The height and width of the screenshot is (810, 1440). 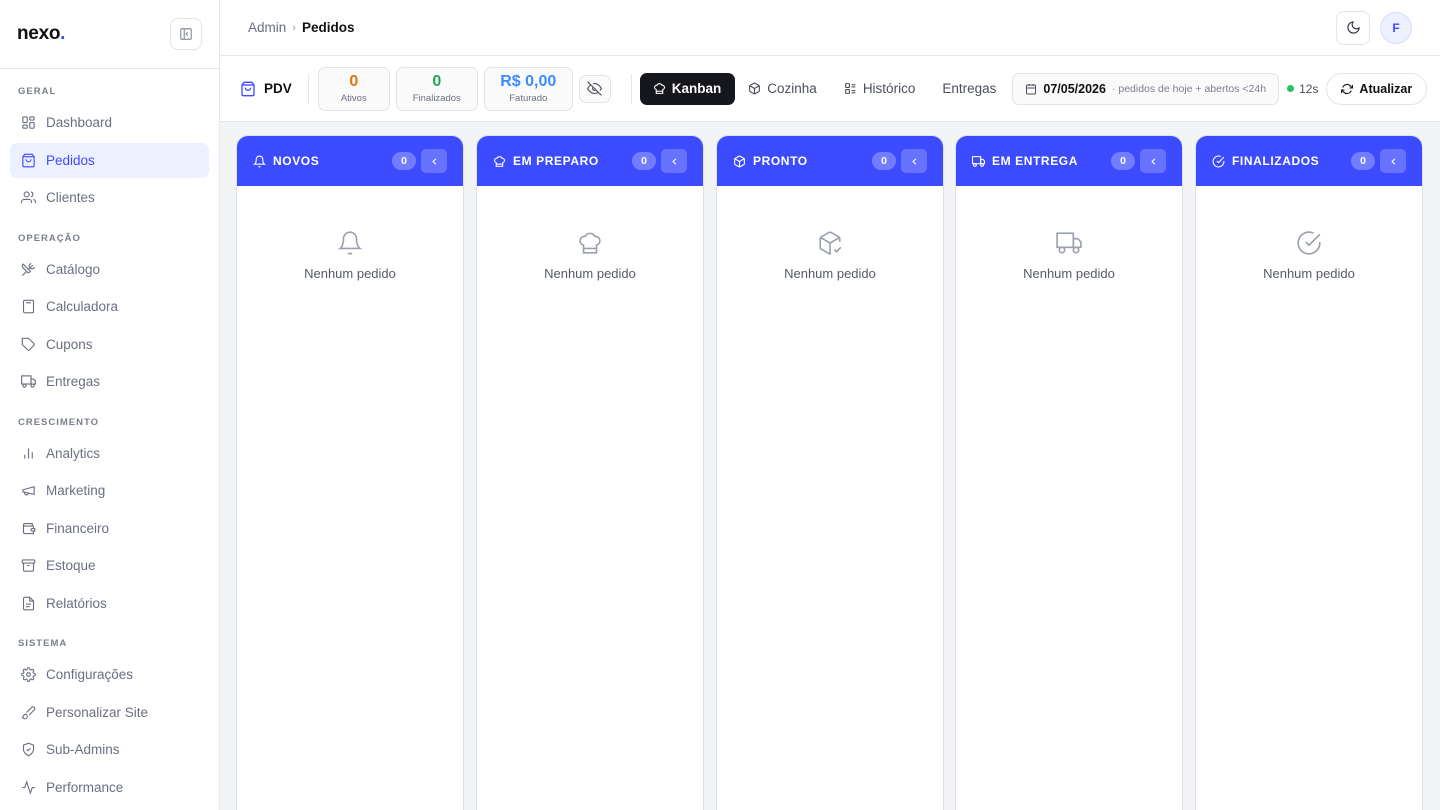 What do you see at coordinates (1353, 27) in the screenshot?
I see `theme-toggle-button` at bounding box center [1353, 27].